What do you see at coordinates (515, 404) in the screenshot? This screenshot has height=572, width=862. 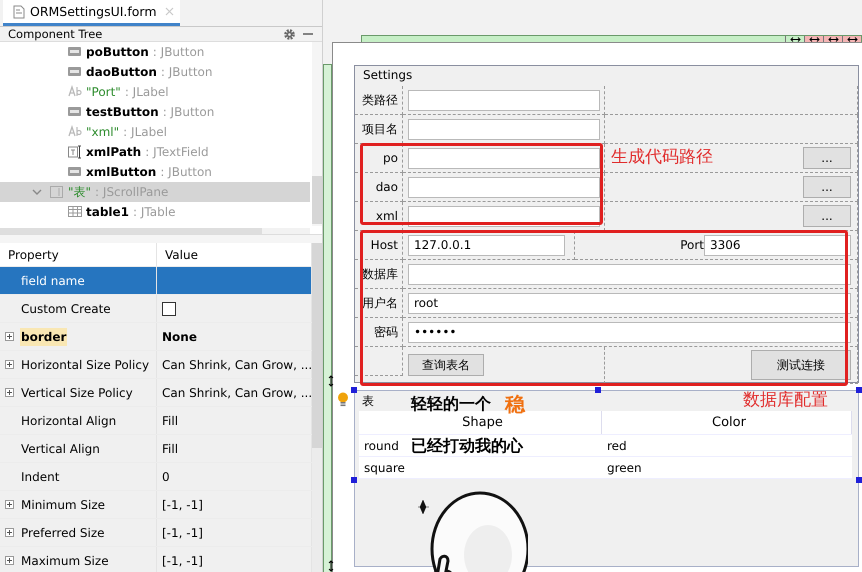 I see `caption-text: 稳` at bounding box center [515, 404].